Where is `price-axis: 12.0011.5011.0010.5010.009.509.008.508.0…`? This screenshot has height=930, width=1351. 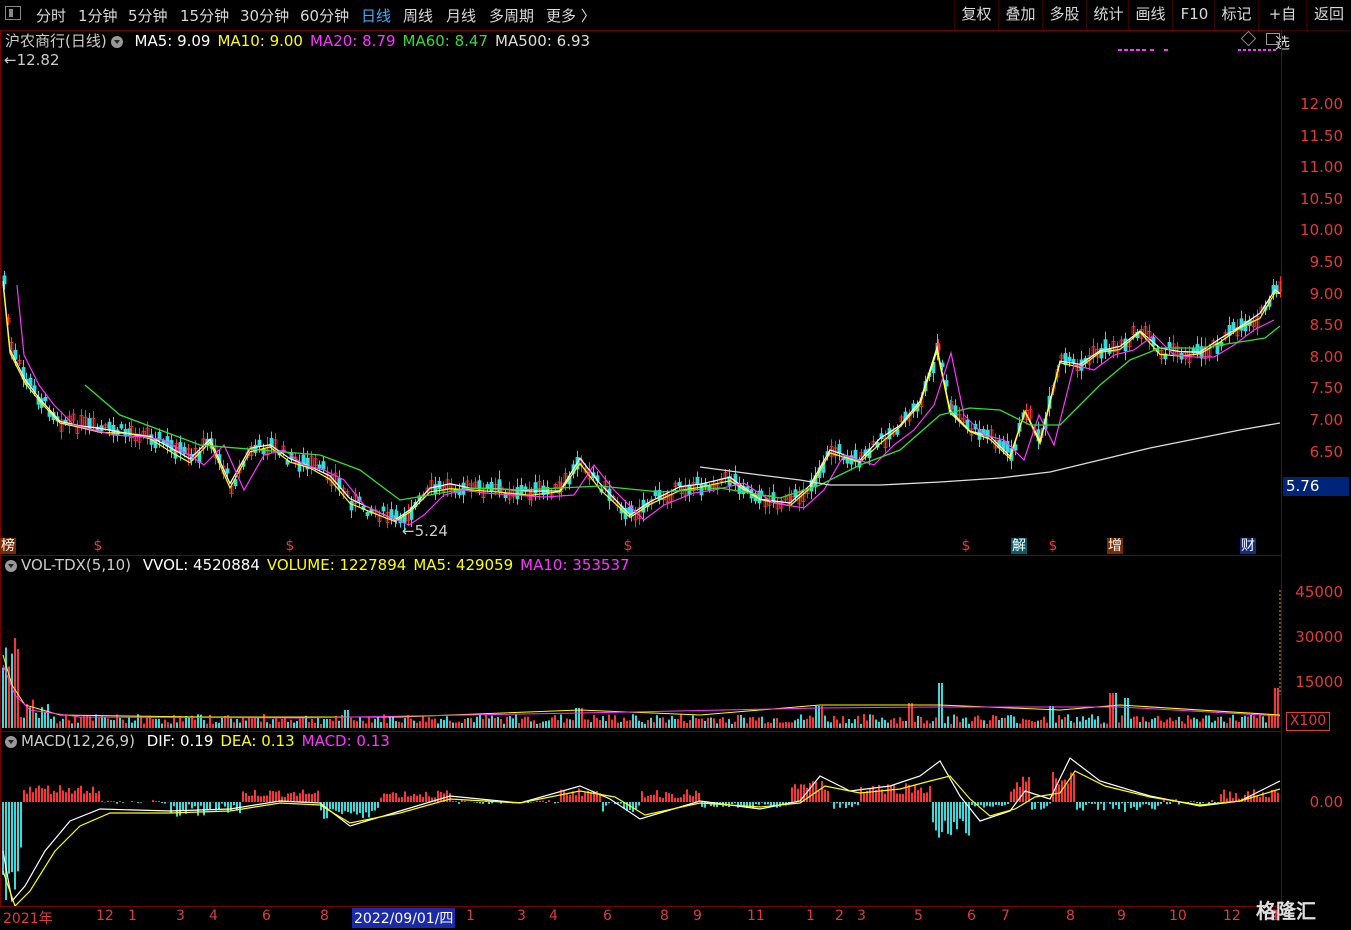 price-axis: 12.0011.5011.0010.5010.009.509.008.508.0… is located at coordinates (1316, 293).